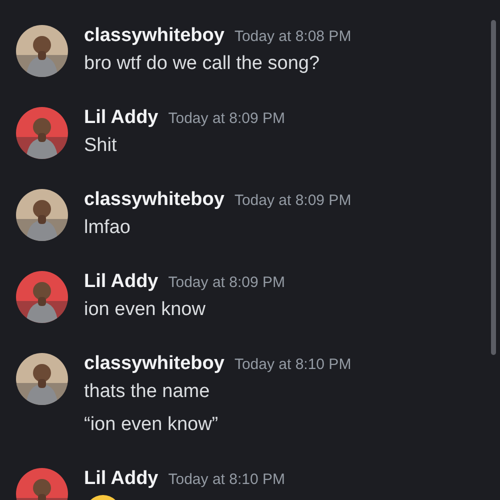 This screenshot has height=500, width=500. What do you see at coordinates (493, 187) in the screenshot?
I see `scrollbar` at bounding box center [493, 187].